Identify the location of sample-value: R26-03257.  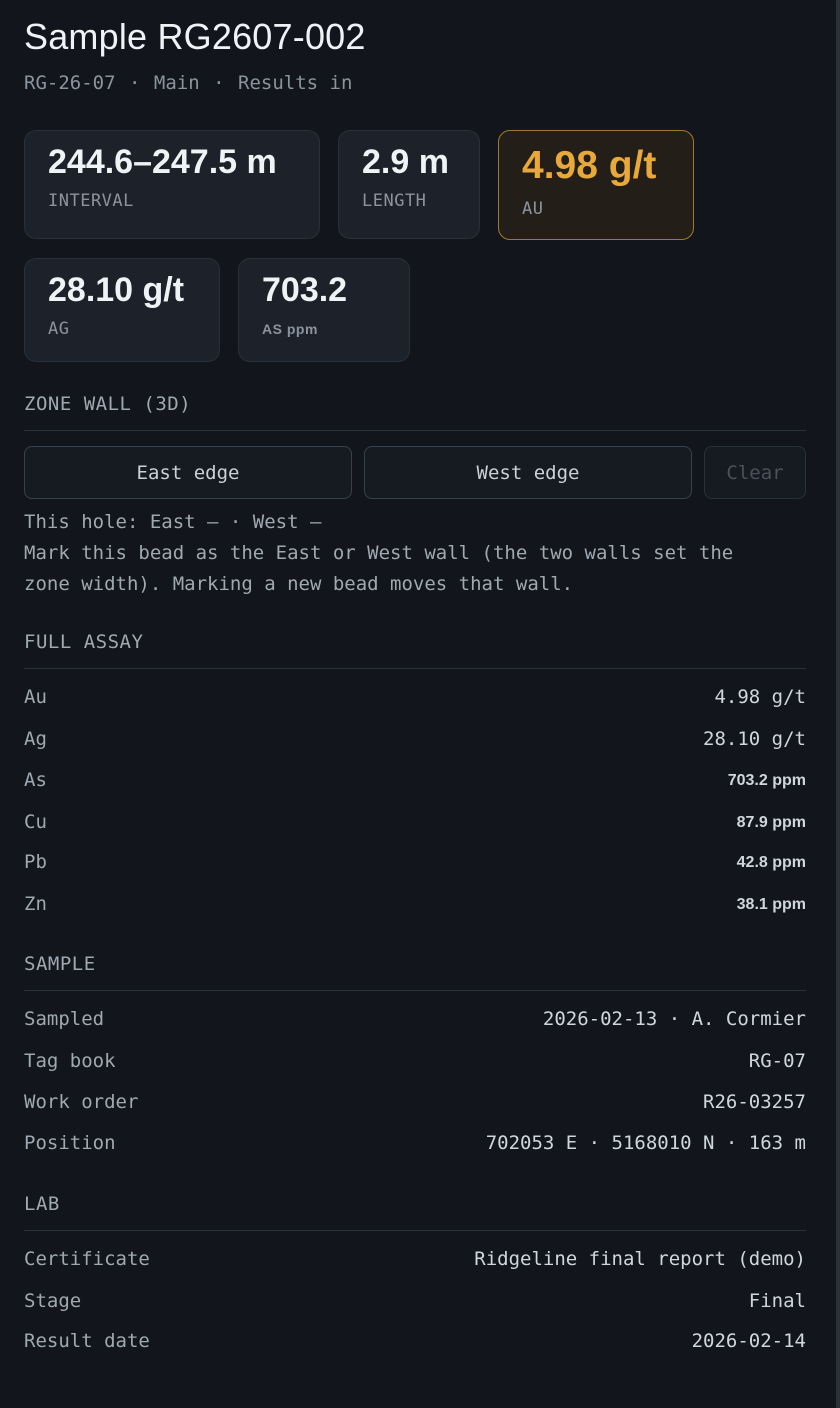
(754, 1102).